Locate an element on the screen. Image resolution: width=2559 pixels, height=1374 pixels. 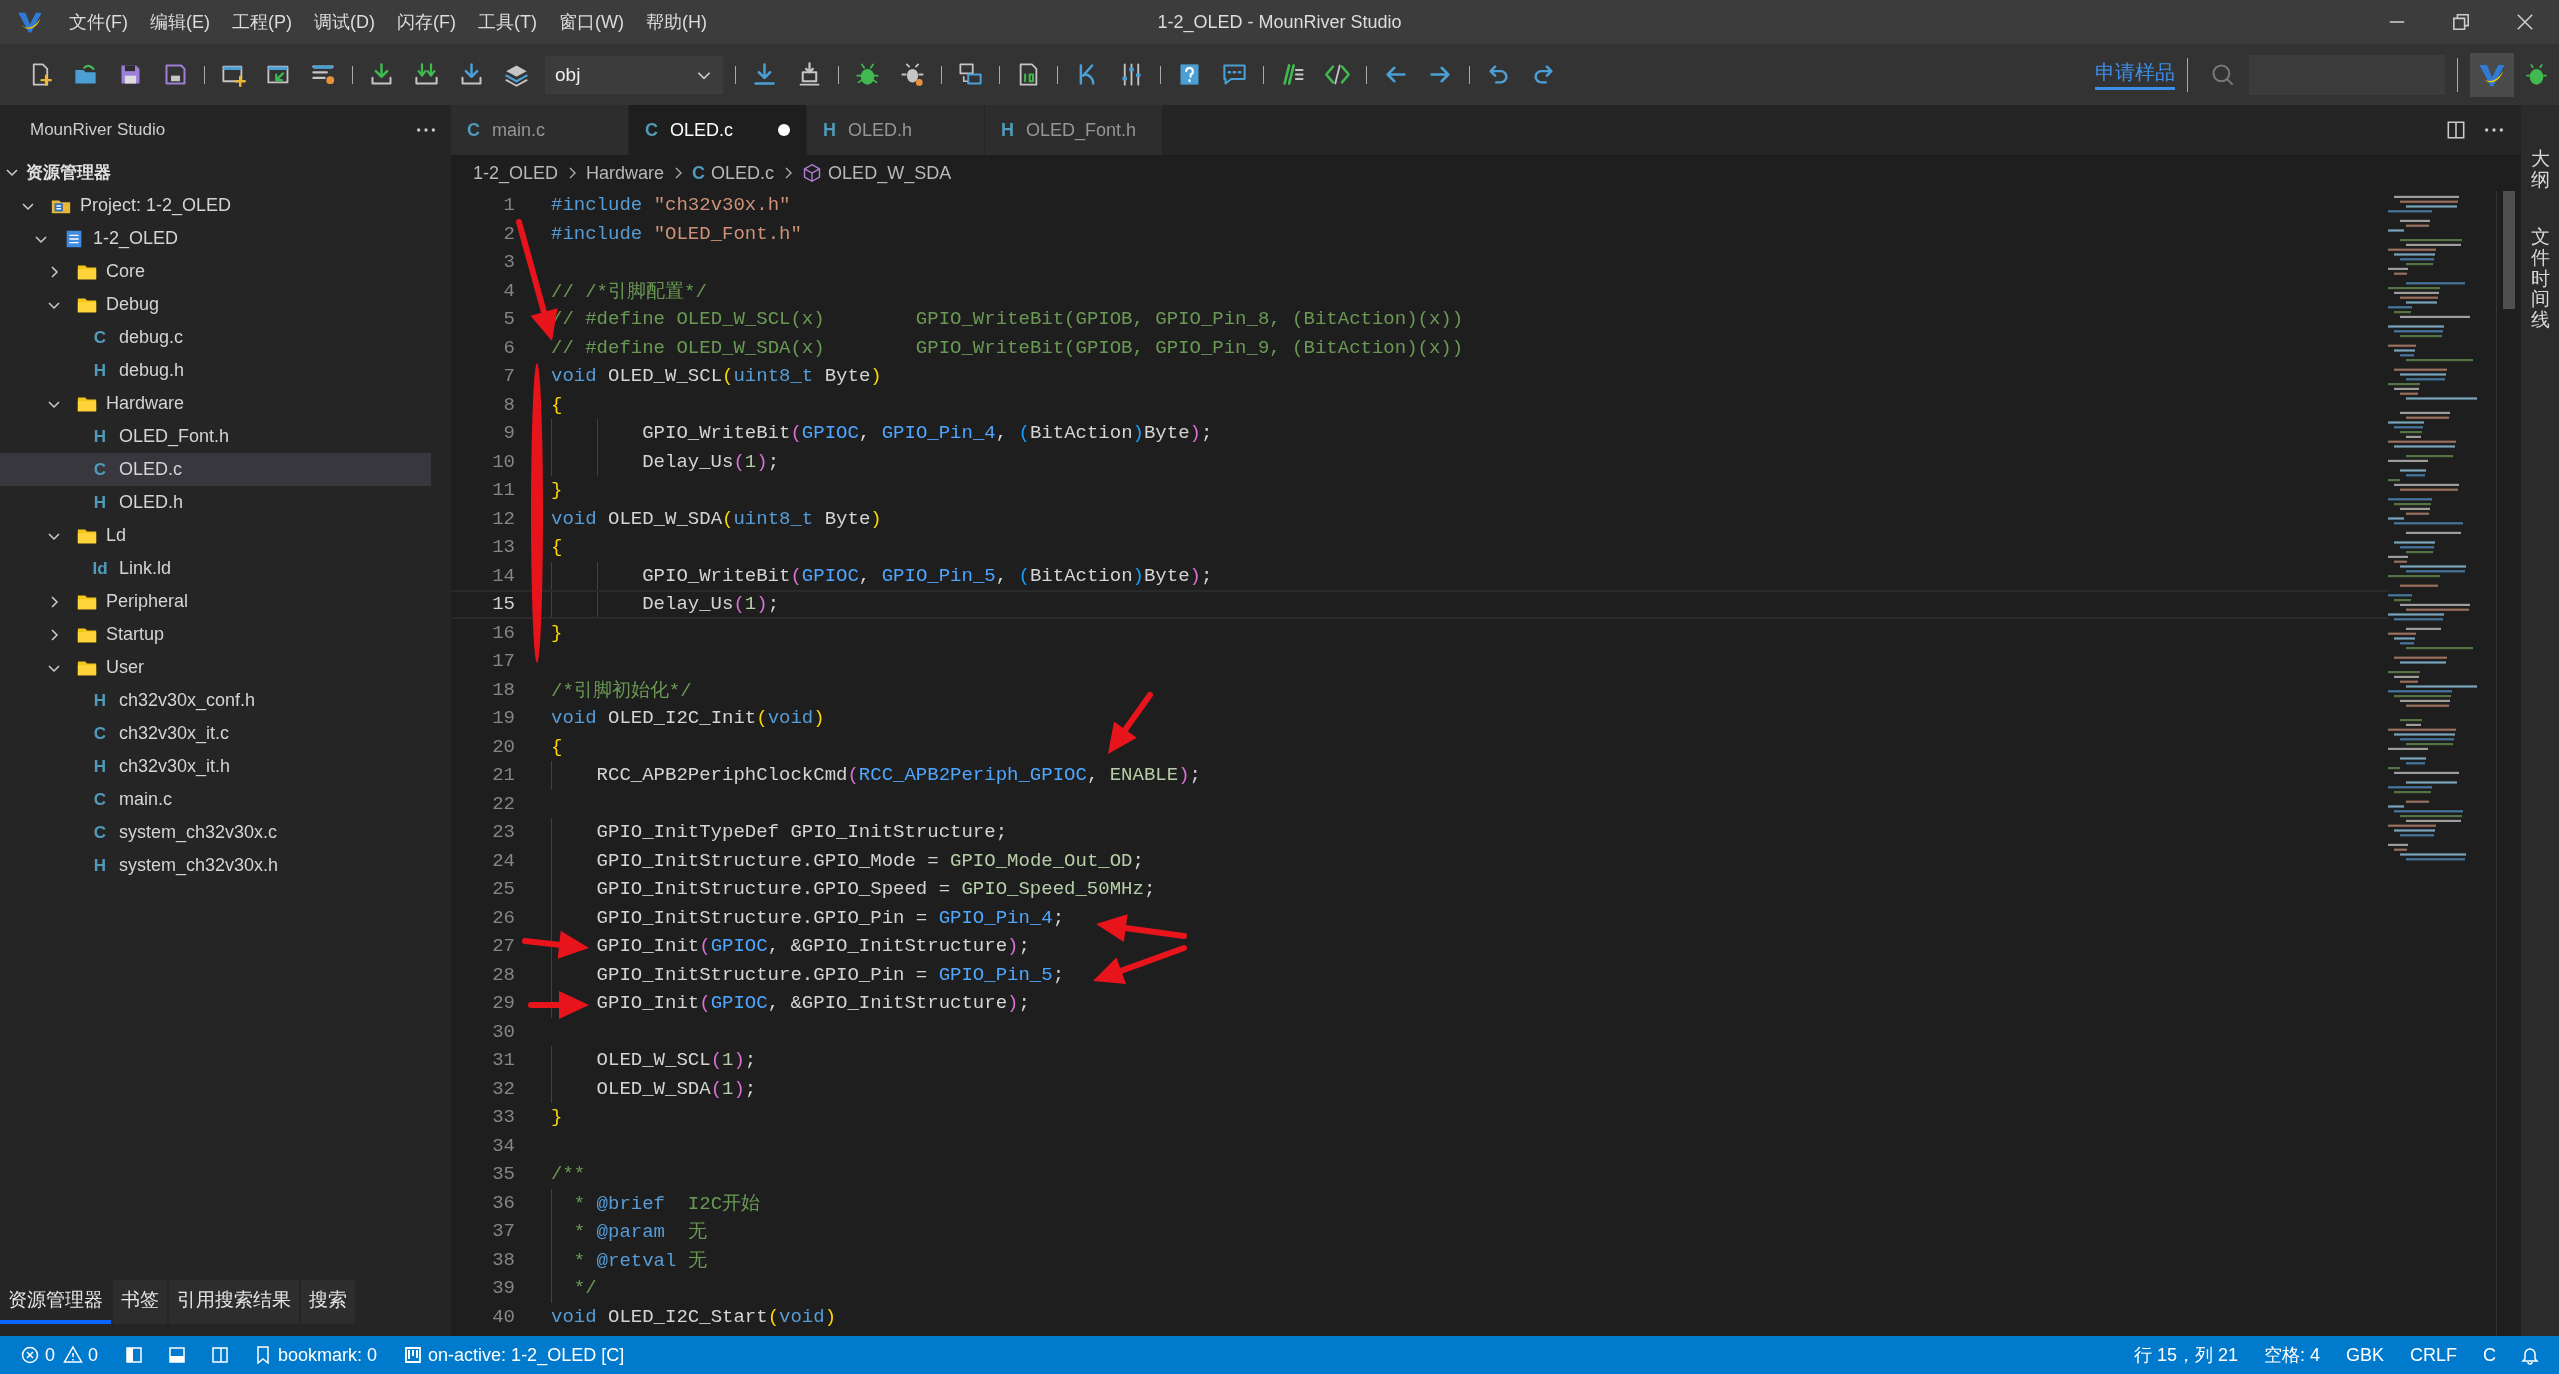
code-line: GPIO_InitTypeDef GPIO_InitStructure; is located at coordinates (802, 832).